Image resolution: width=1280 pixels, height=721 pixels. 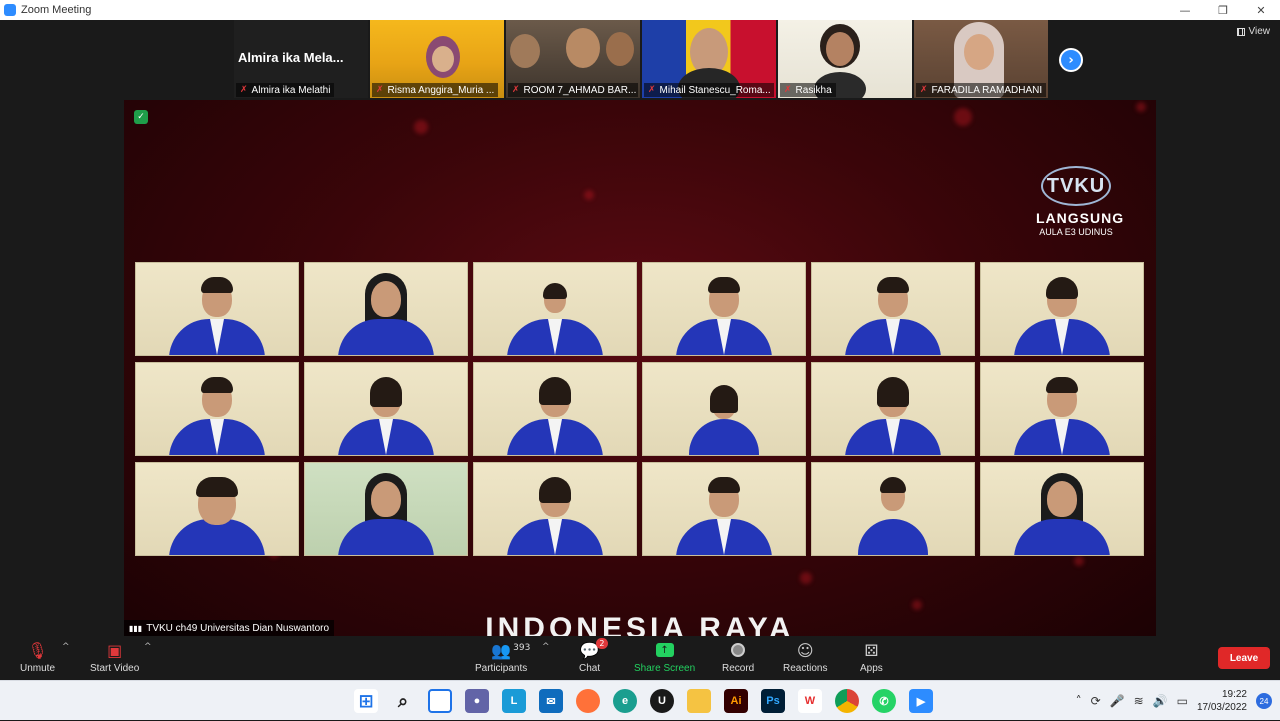 What do you see at coordinates (1185, 10) in the screenshot?
I see `minimize-button: —` at bounding box center [1185, 10].